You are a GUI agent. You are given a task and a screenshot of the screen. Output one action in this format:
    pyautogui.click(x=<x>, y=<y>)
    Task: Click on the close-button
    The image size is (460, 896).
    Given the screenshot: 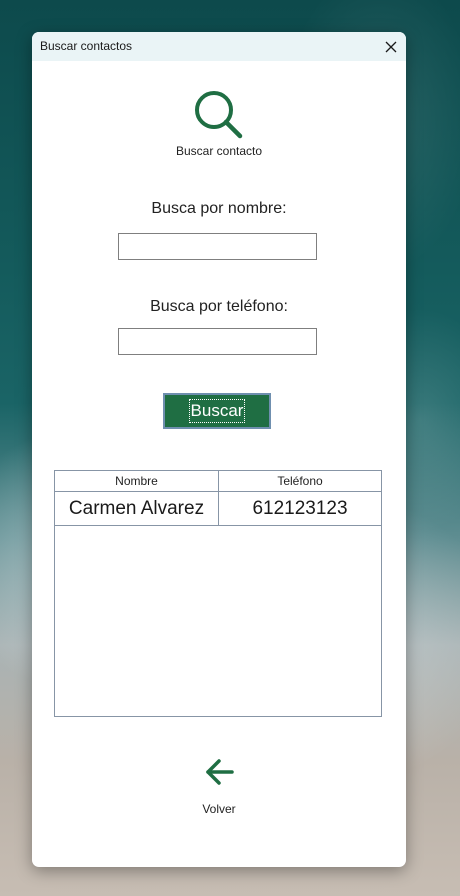 What is the action you would take?
    pyautogui.click(x=391, y=46)
    